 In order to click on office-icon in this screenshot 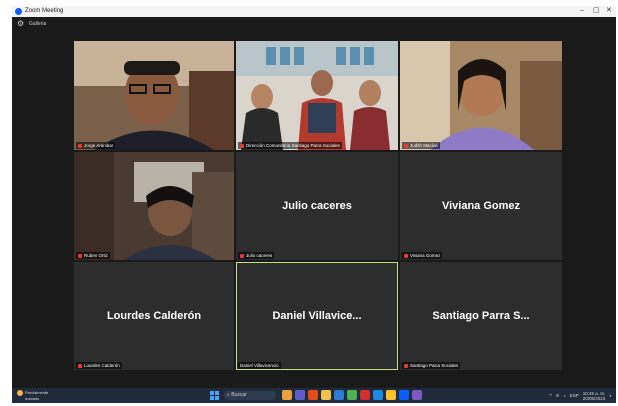, I will do `click(313, 395)`.